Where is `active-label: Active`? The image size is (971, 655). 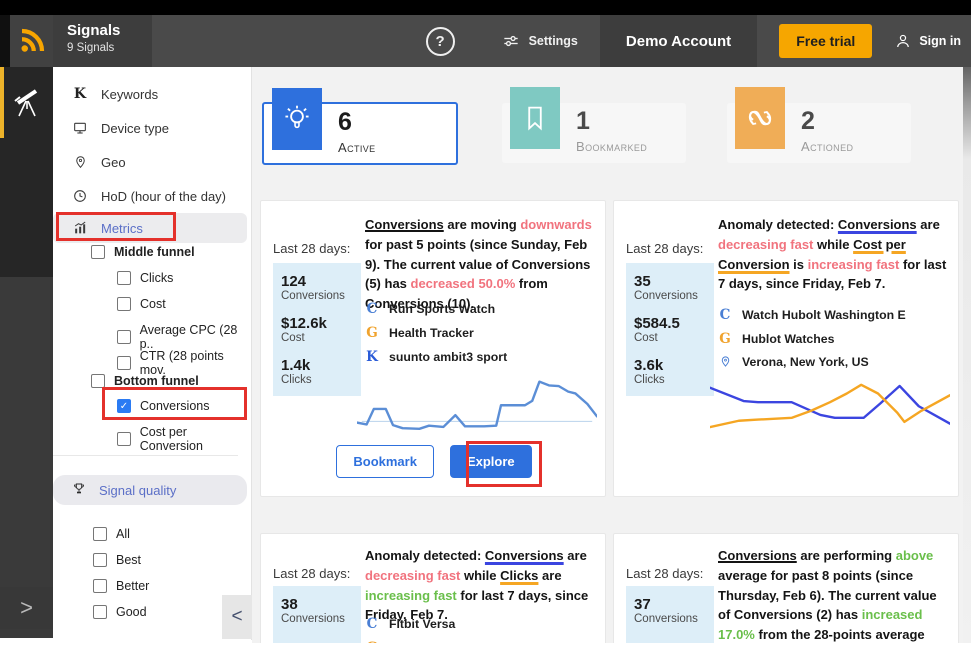
active-label: Active is located at coordinates (357, 147).